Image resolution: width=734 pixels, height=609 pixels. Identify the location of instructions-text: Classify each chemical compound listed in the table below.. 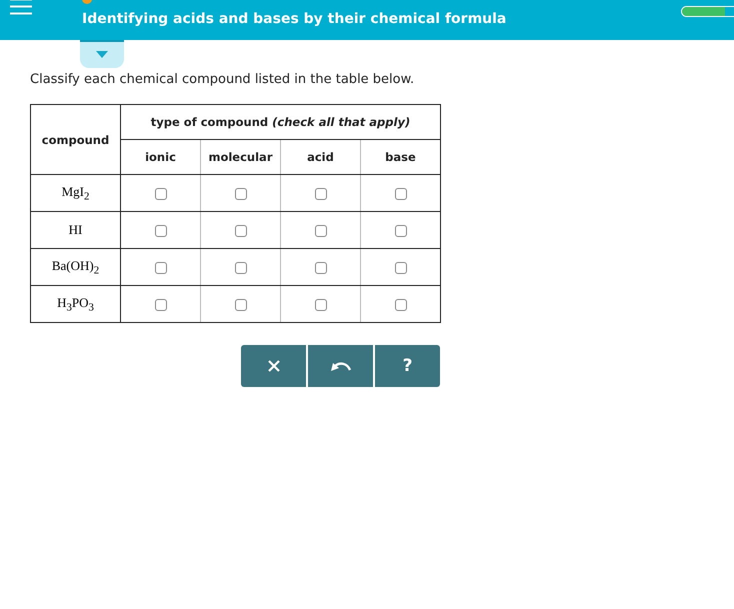
(223, 79).